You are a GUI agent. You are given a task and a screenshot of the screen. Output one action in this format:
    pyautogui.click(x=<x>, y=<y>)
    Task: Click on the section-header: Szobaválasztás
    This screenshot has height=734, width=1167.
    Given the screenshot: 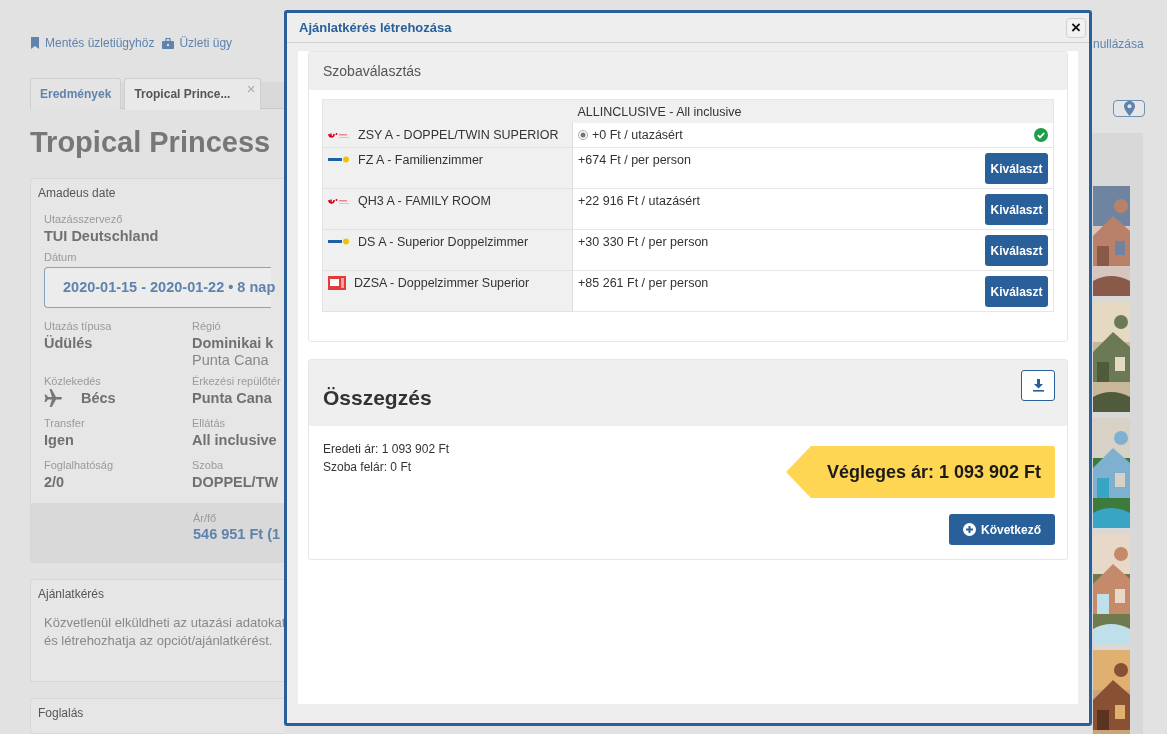 What is the action you would take?
    pyautogui.click(x=688, y=71)
    